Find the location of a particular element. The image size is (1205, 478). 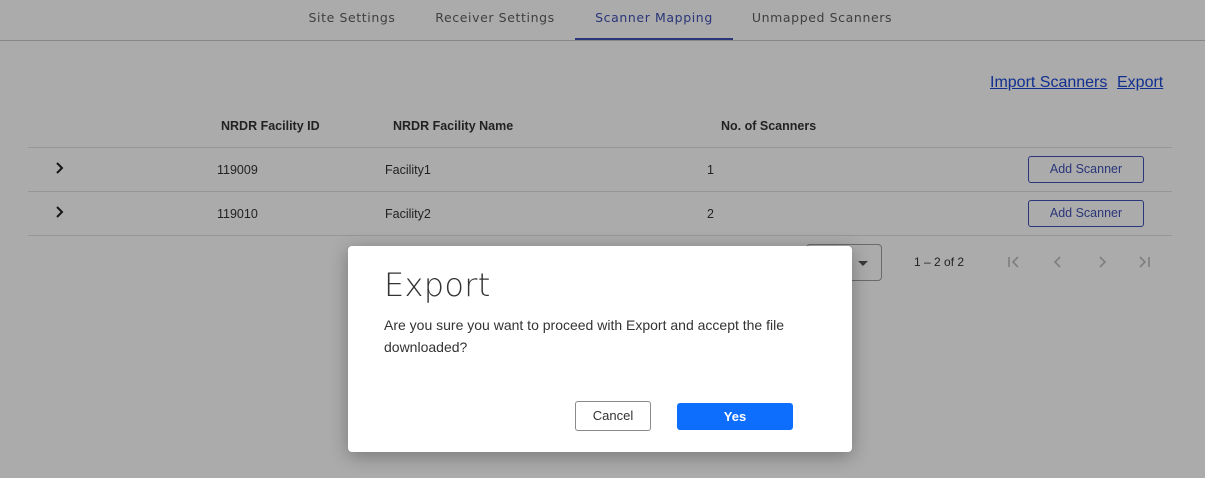

yes-button: Yes is located at coordinates (735, 416).